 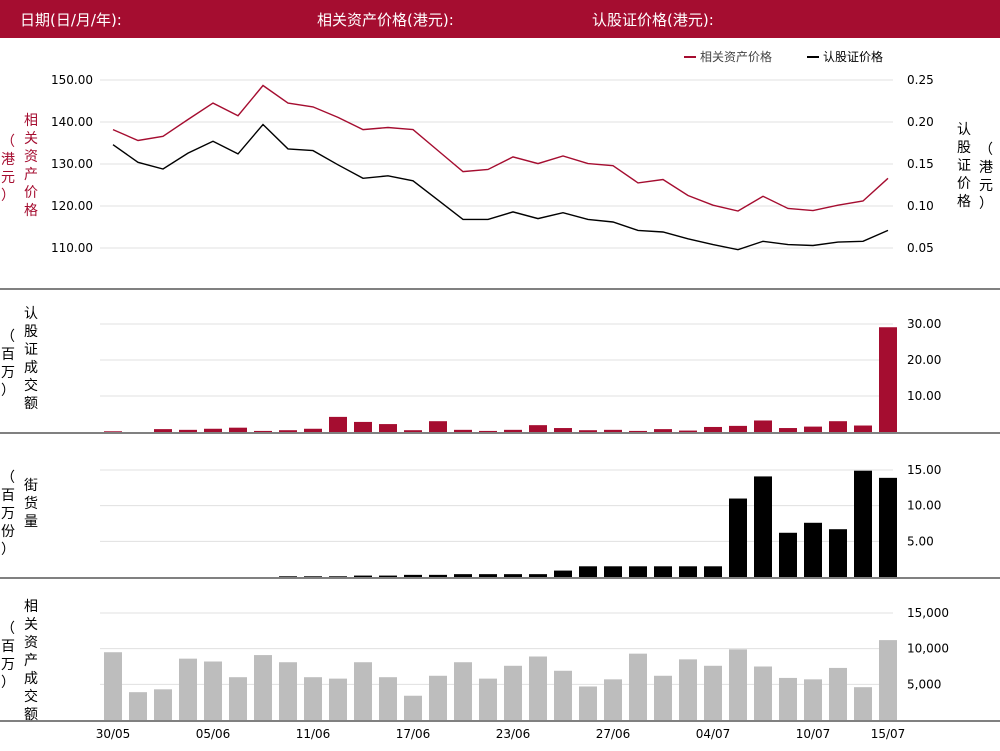 I want to click on right-tick-label: 0.05, so click(x=920, y=248).